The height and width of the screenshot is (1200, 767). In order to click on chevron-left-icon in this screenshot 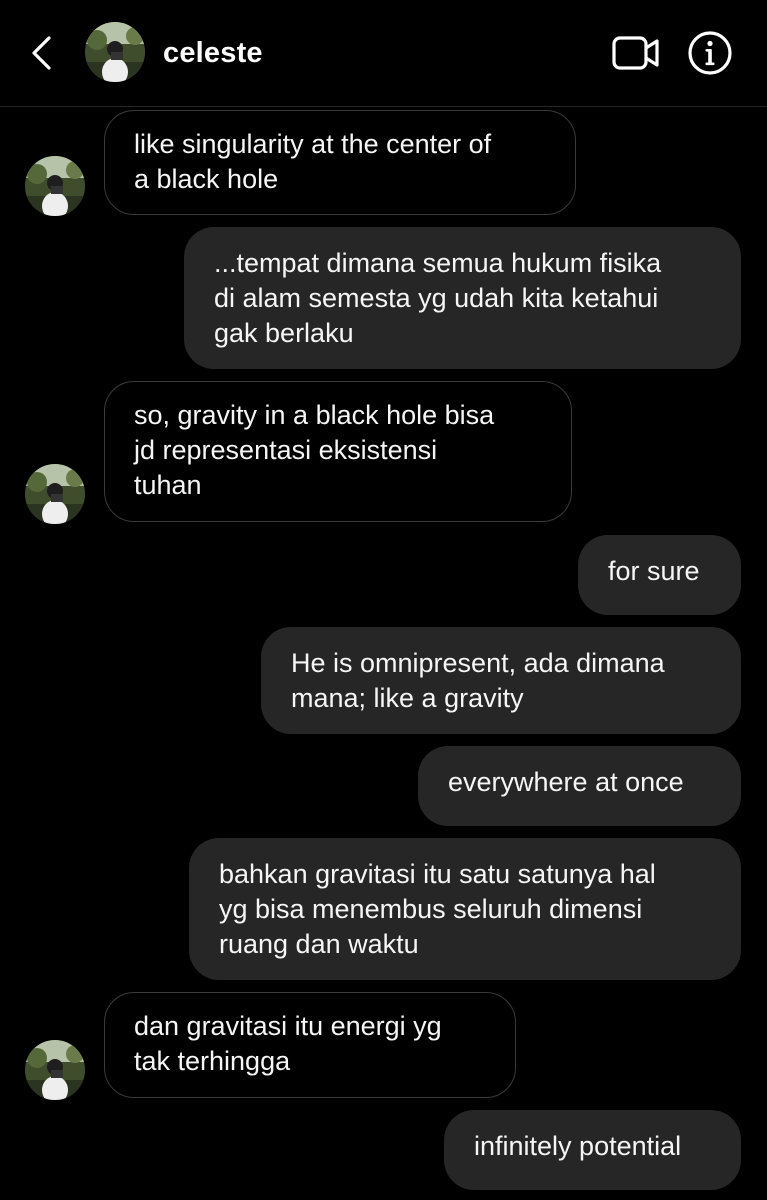, I will do `click(41, 53)`.